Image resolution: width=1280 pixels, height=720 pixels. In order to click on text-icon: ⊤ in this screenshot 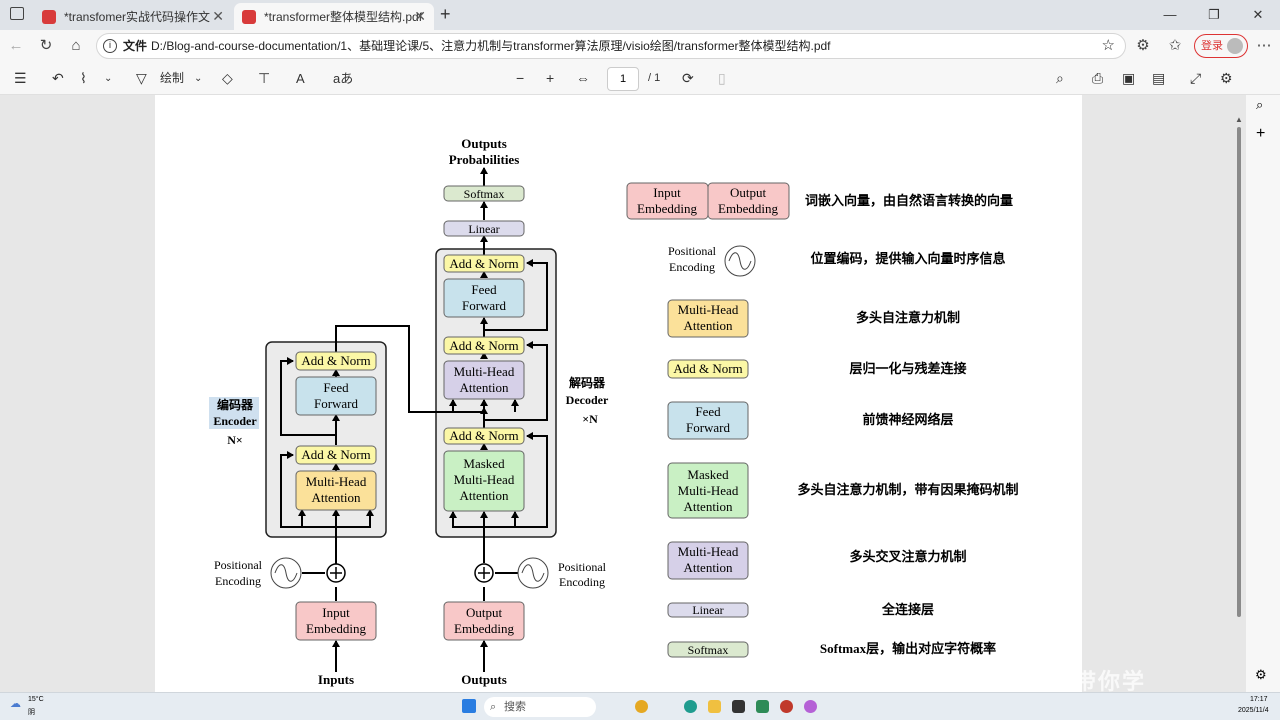, I will do `click(264, 78)`.